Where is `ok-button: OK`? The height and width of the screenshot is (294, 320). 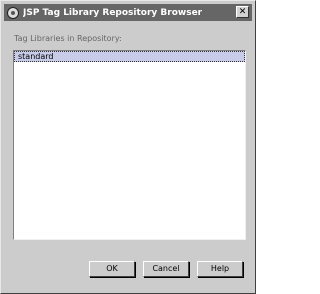 ok-button: OK is located at coordinates (112, 269).